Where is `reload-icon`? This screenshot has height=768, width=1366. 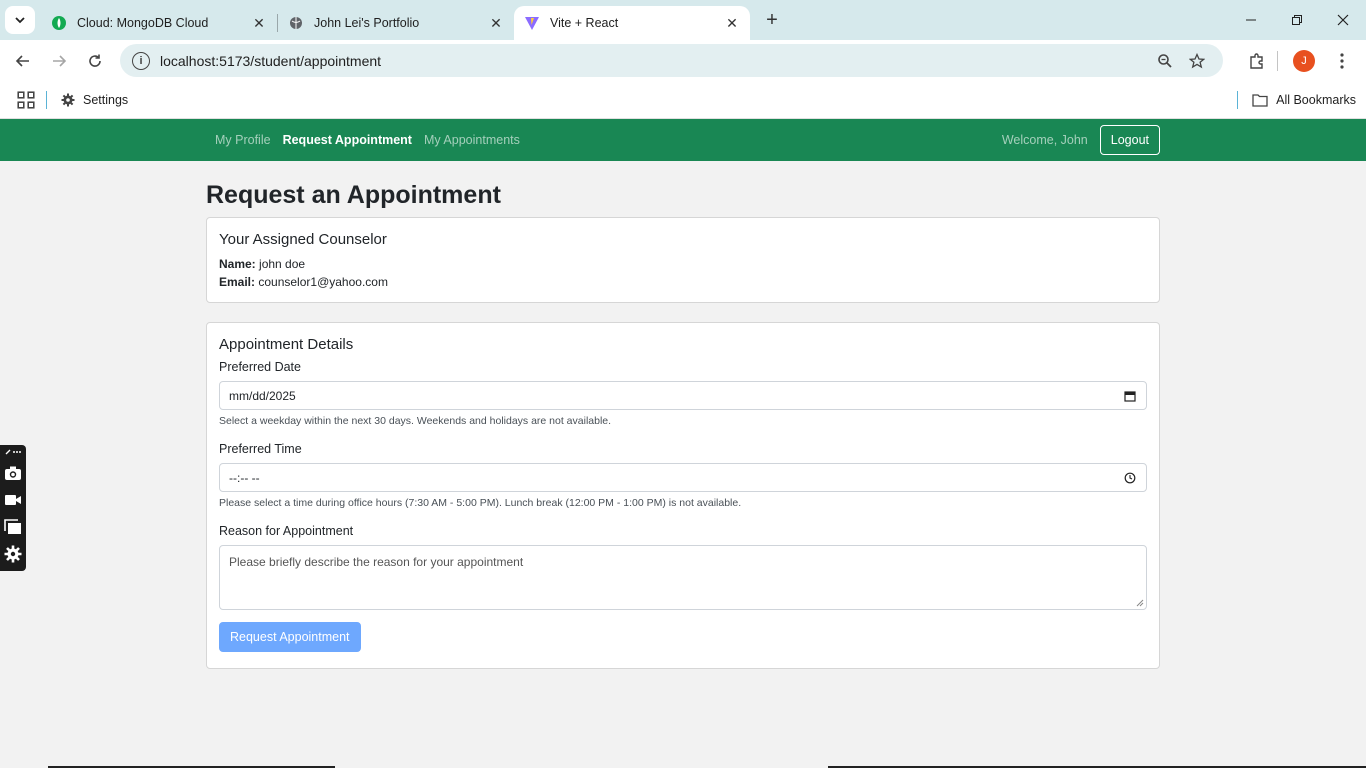
reload-icon is located at coordinates (95, 60).